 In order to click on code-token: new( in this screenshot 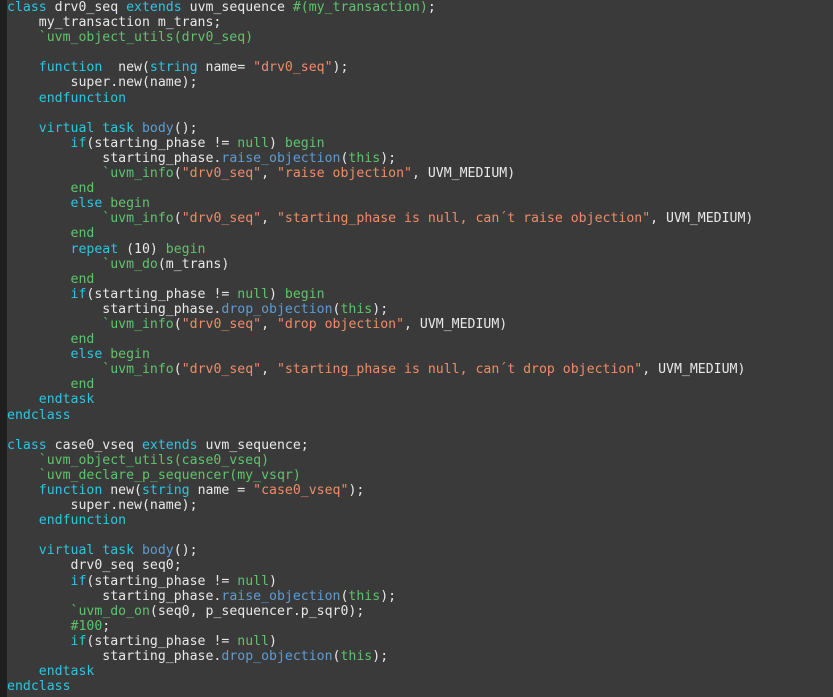, I will do `click(122, 490)`.